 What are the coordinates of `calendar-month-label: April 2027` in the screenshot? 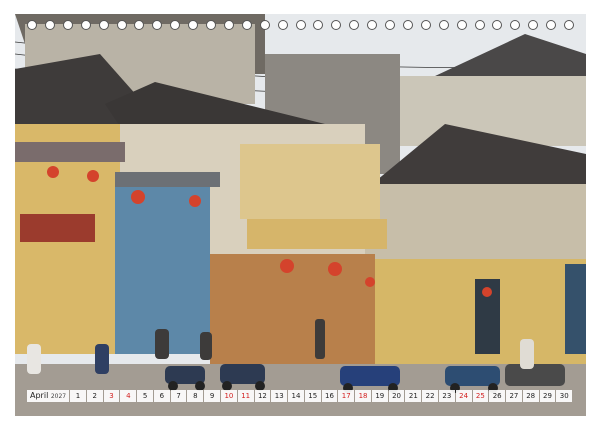 It's located at (48, 396).